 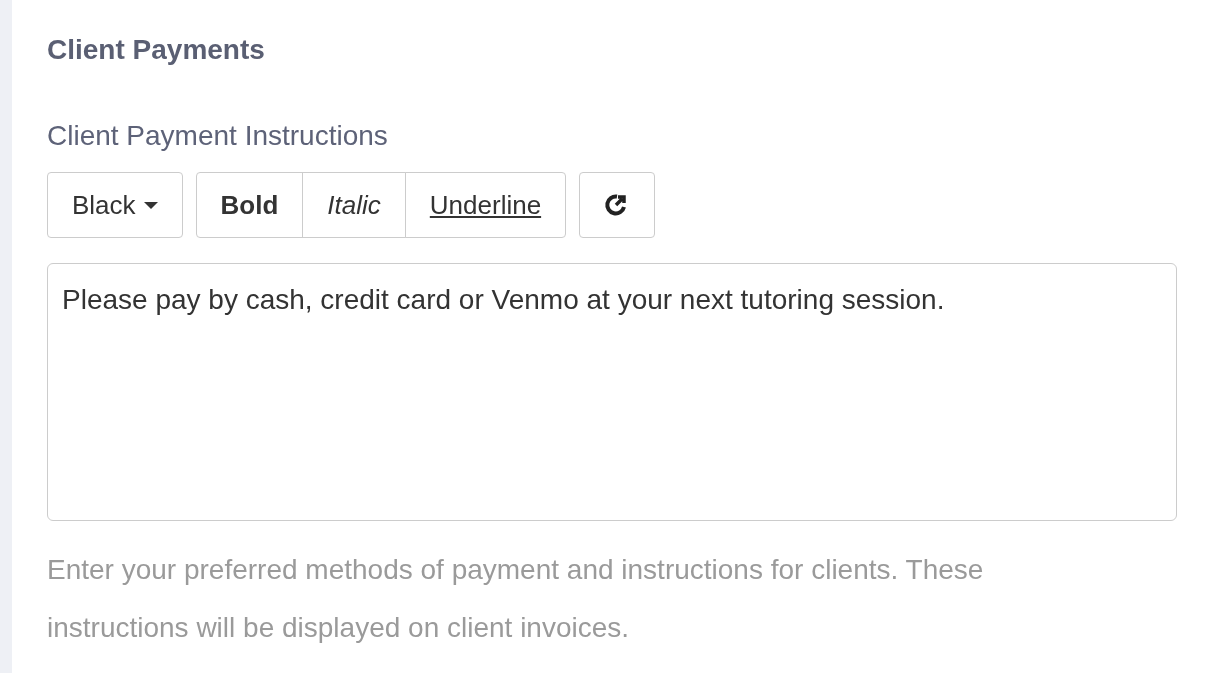 I want to click on section-title: Client Payments, so click(x=156, y=50).